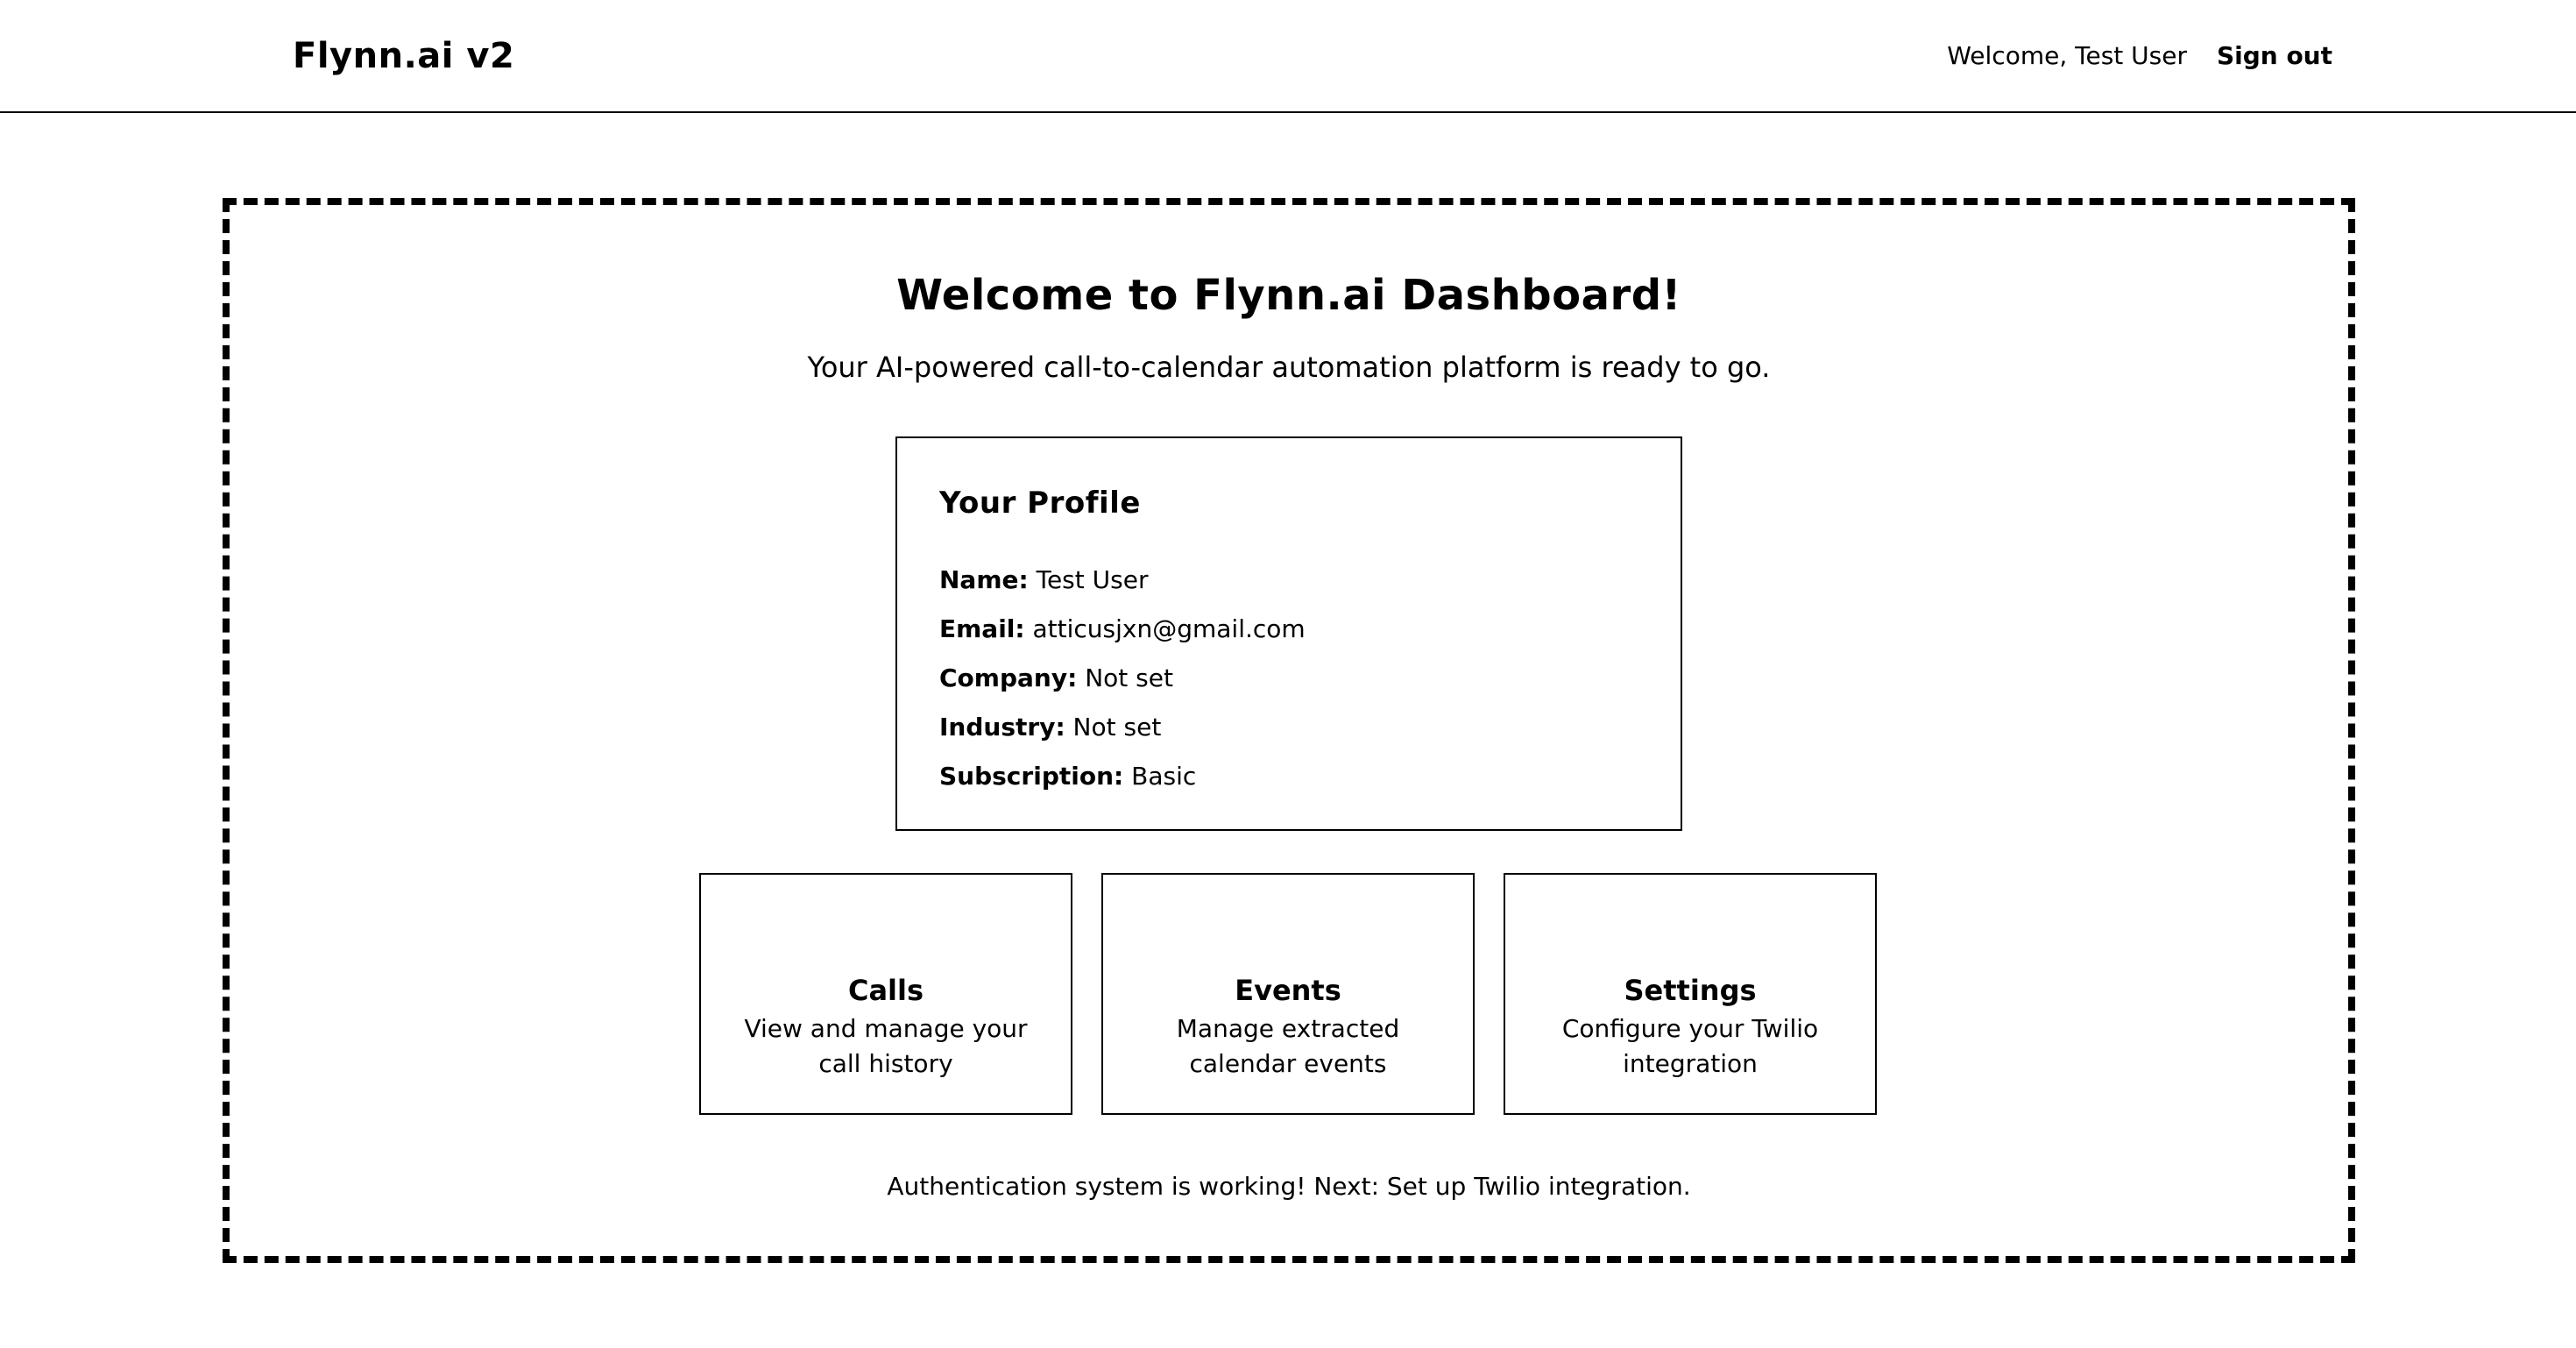 This screenshot has width=2576, height=1348. I want to click on brand-logo-text: Flynn.ai v2, so click(403, 56).